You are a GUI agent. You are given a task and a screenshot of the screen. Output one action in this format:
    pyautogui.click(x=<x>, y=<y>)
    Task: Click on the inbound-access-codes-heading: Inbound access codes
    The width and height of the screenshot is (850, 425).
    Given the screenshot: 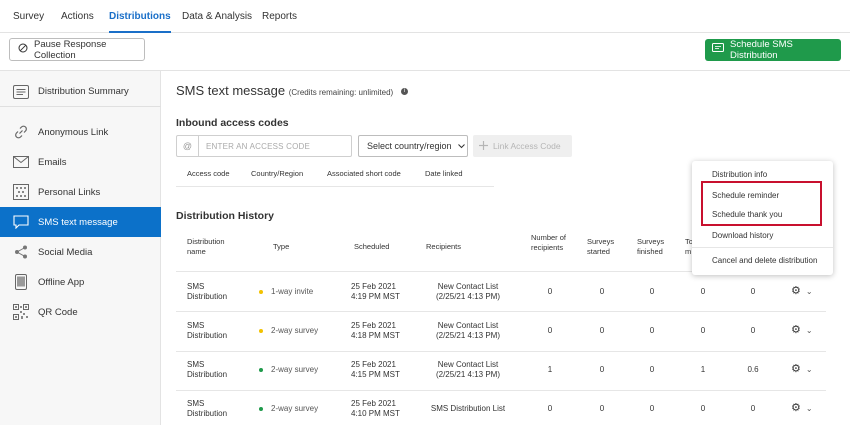 What is the action you would take?
    pyautogui.click(x=232, y=123)
    